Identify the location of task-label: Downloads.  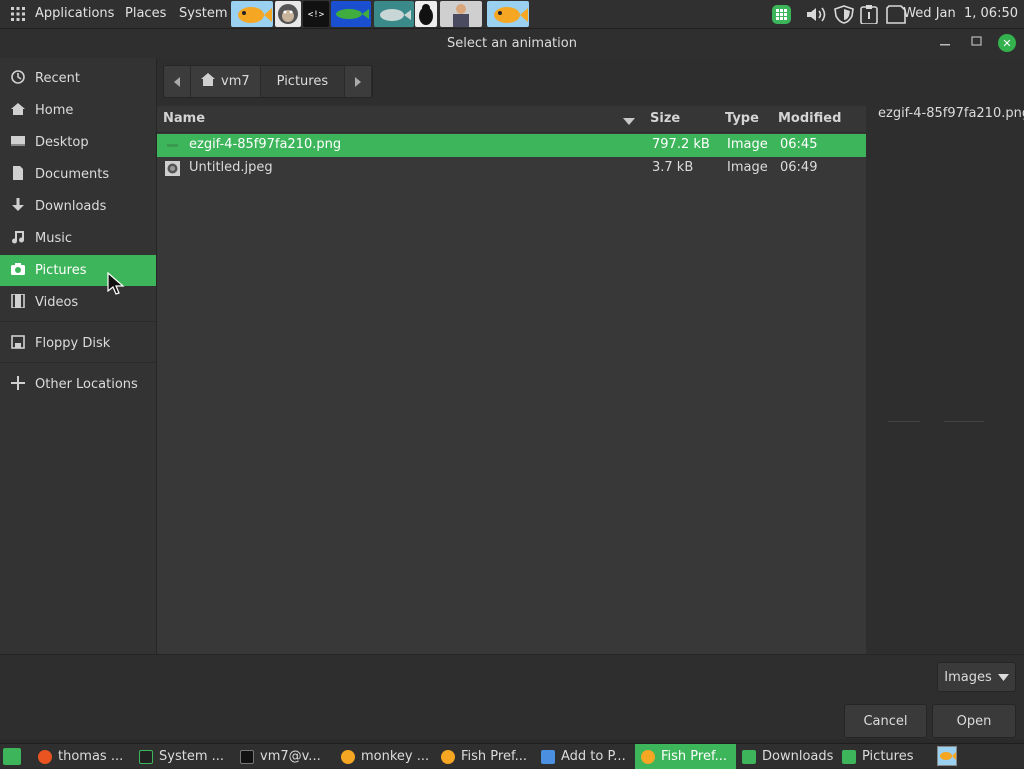
(798, 756).